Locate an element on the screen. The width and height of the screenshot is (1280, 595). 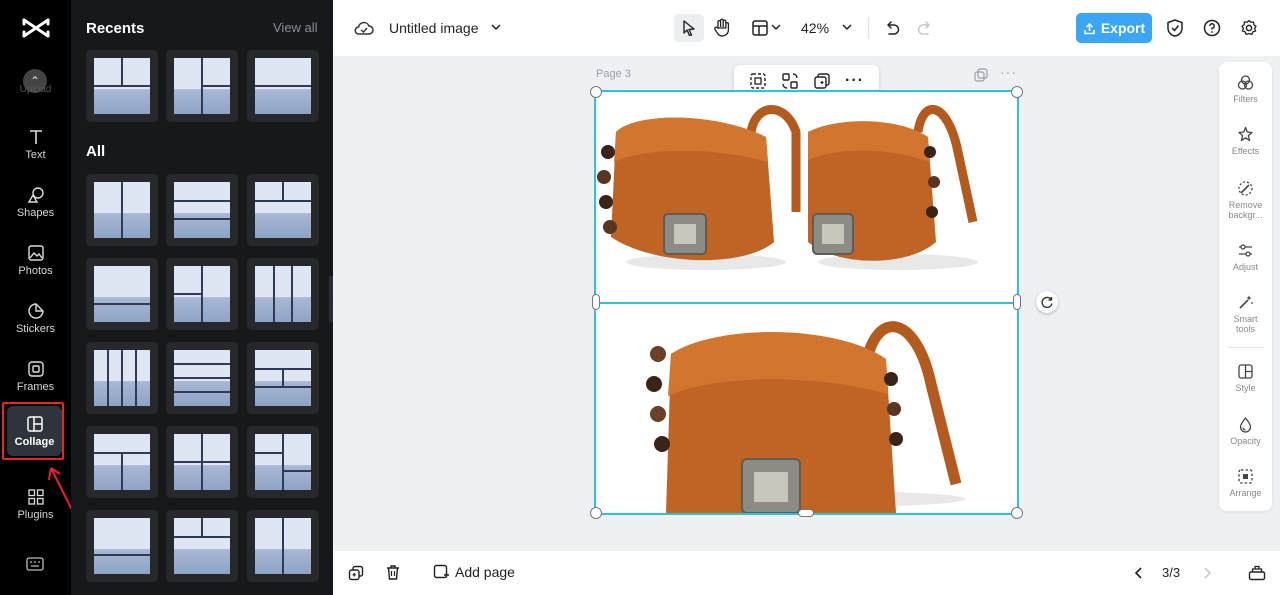
replace-icon is located at coordinates (790, 81).